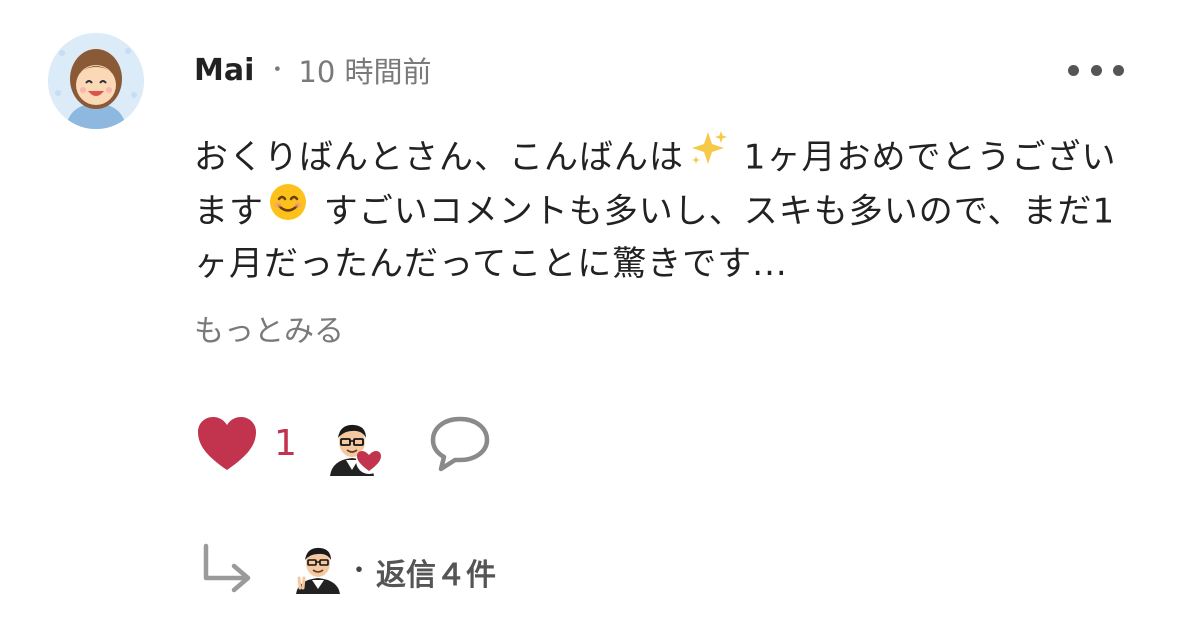  I want to click on more-options-button, so click(1096, 70).